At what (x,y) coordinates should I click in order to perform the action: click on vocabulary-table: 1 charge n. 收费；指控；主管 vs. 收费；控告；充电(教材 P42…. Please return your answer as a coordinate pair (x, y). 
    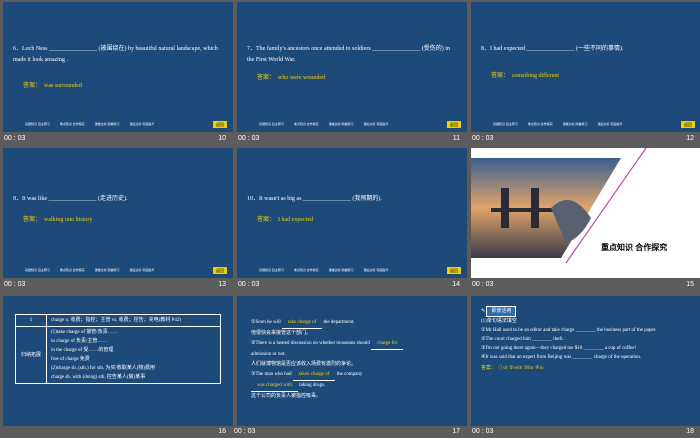
    Looking at the image, I should click on (118, 349).